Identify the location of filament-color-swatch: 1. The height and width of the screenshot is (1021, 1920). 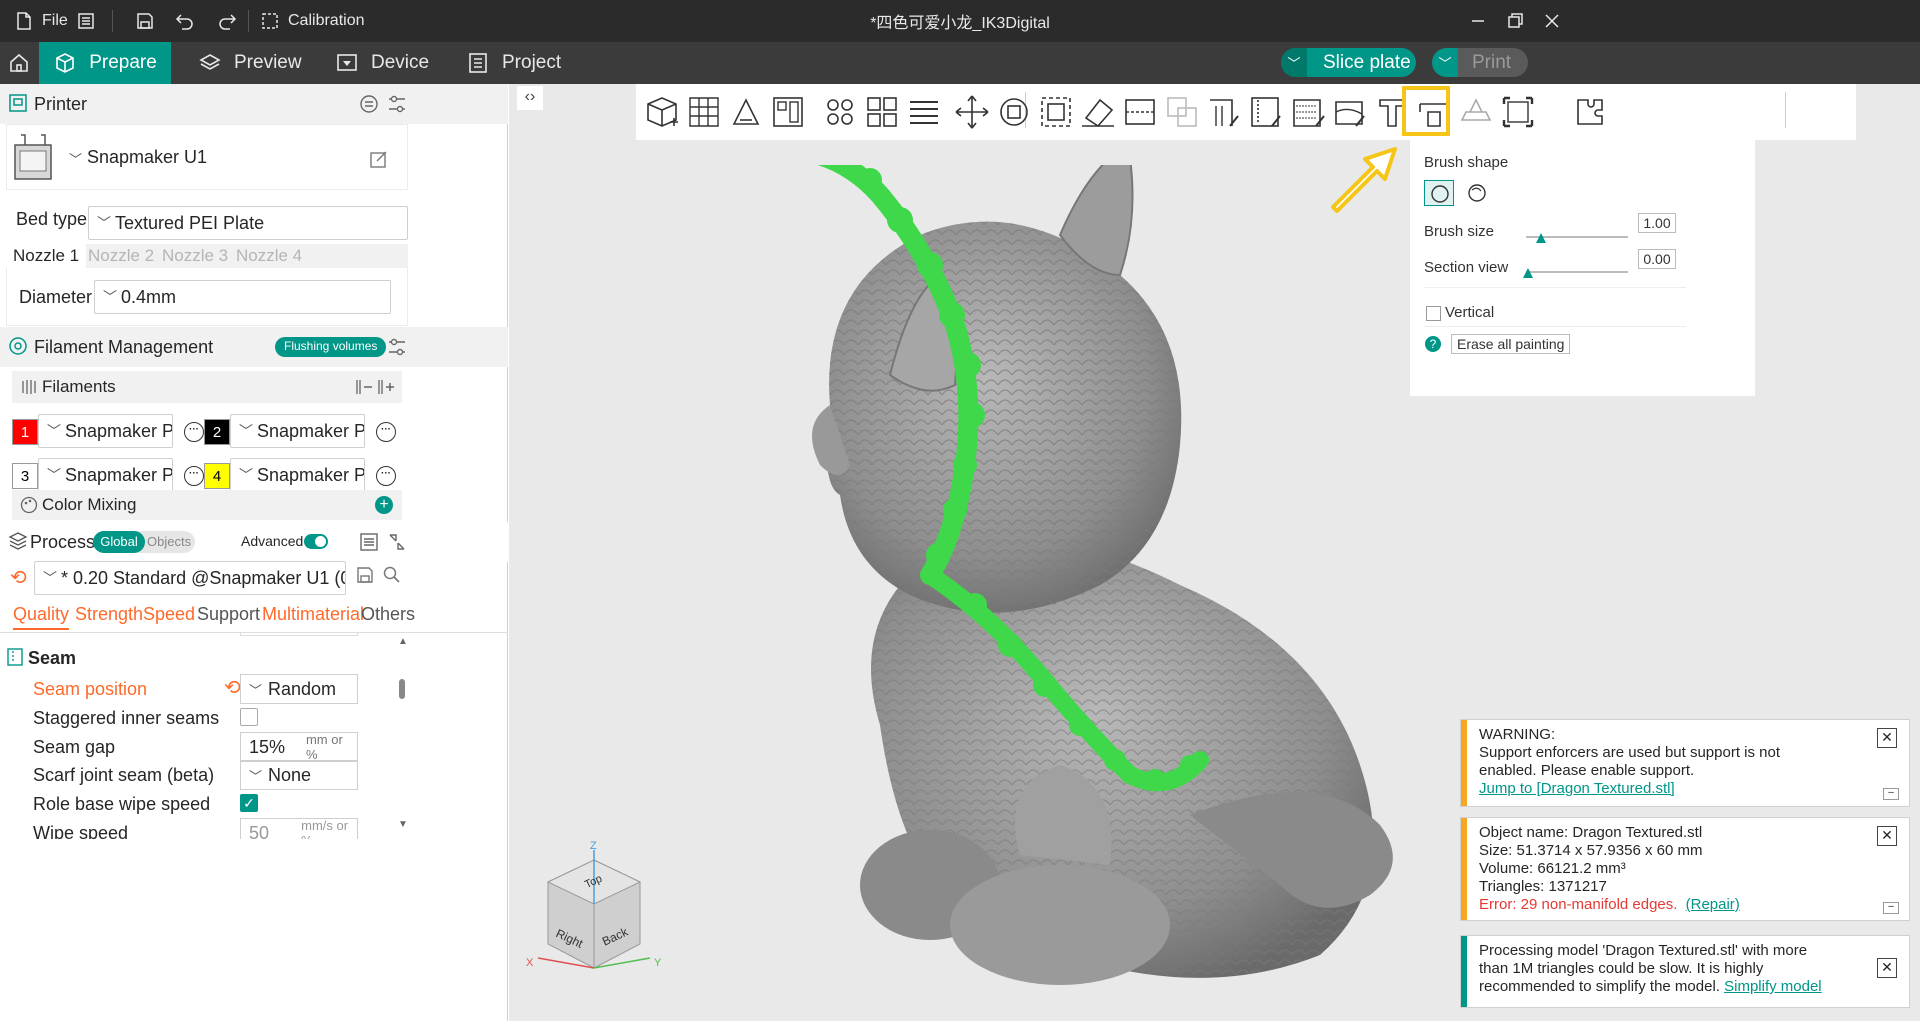
(25, 432).